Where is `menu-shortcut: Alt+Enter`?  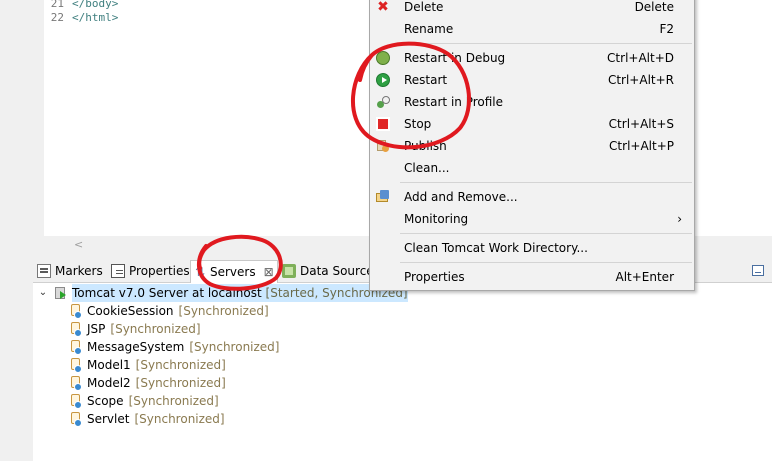
menu-shortcut: Alt+Enter is located at coordinates (644, 277).